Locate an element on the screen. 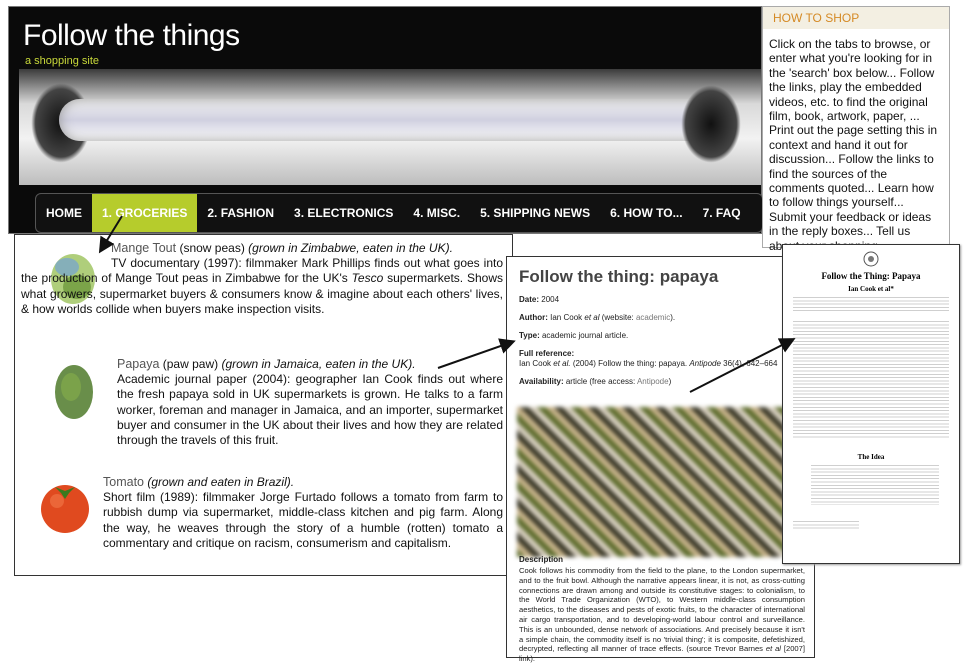  item-title: Papaya is located at coordinates (138, 364).